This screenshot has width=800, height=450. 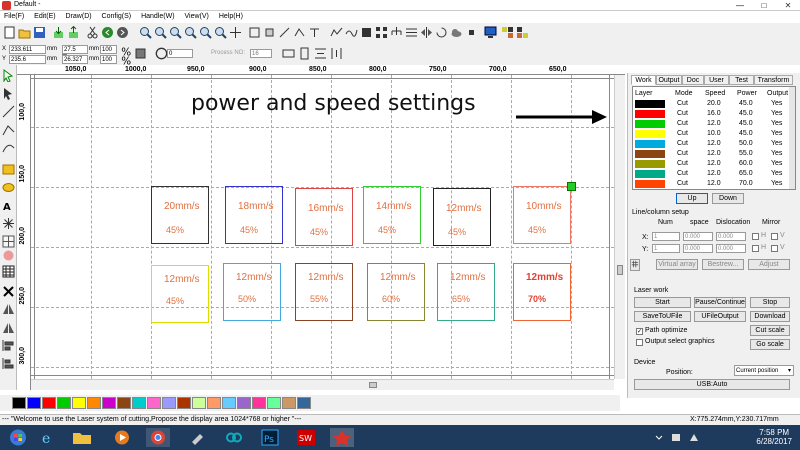 What do you see at coordinates (299, 32) in the screenshot?
I see `align-top-icon` at bounding box center [299, 32].